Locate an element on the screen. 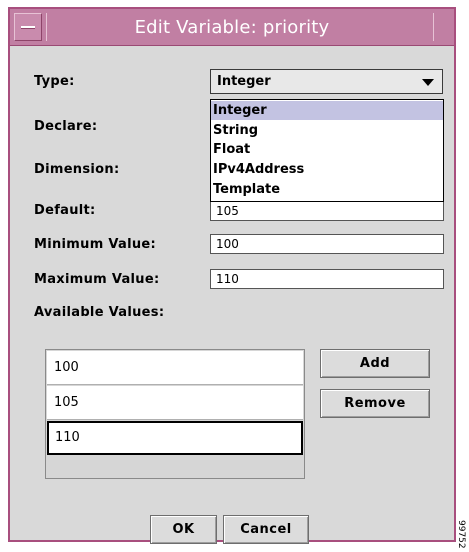  type-select: Integer is located at coordinates (326, 81).